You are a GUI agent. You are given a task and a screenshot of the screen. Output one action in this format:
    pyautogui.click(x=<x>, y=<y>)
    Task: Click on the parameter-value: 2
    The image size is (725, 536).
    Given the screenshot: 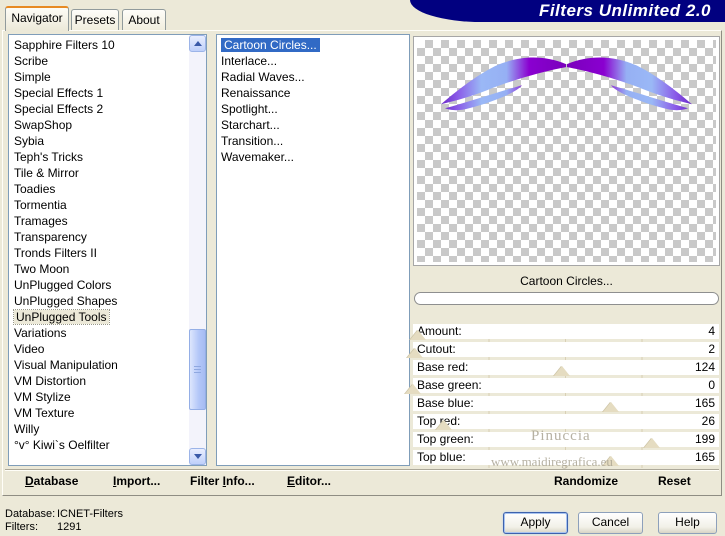 What is the action you would take?
    pyautogui.click(x=711, y=349)
    